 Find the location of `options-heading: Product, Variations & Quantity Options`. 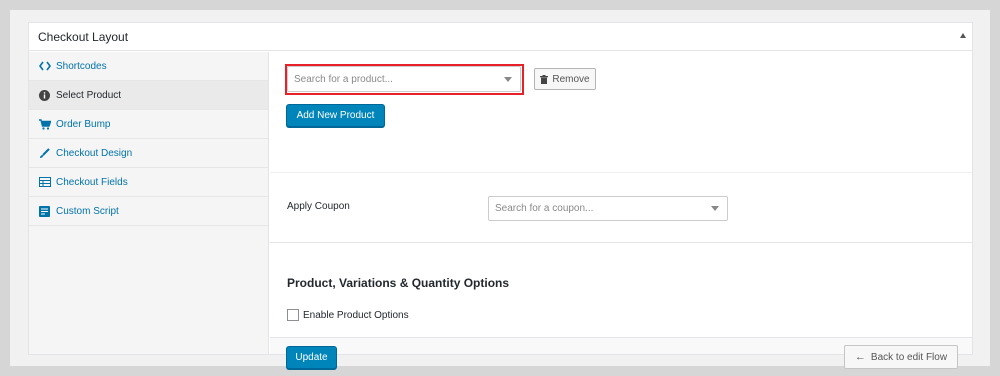

options-heading: Product, Variations & Quantity Options is located at coordinates (398, 283).